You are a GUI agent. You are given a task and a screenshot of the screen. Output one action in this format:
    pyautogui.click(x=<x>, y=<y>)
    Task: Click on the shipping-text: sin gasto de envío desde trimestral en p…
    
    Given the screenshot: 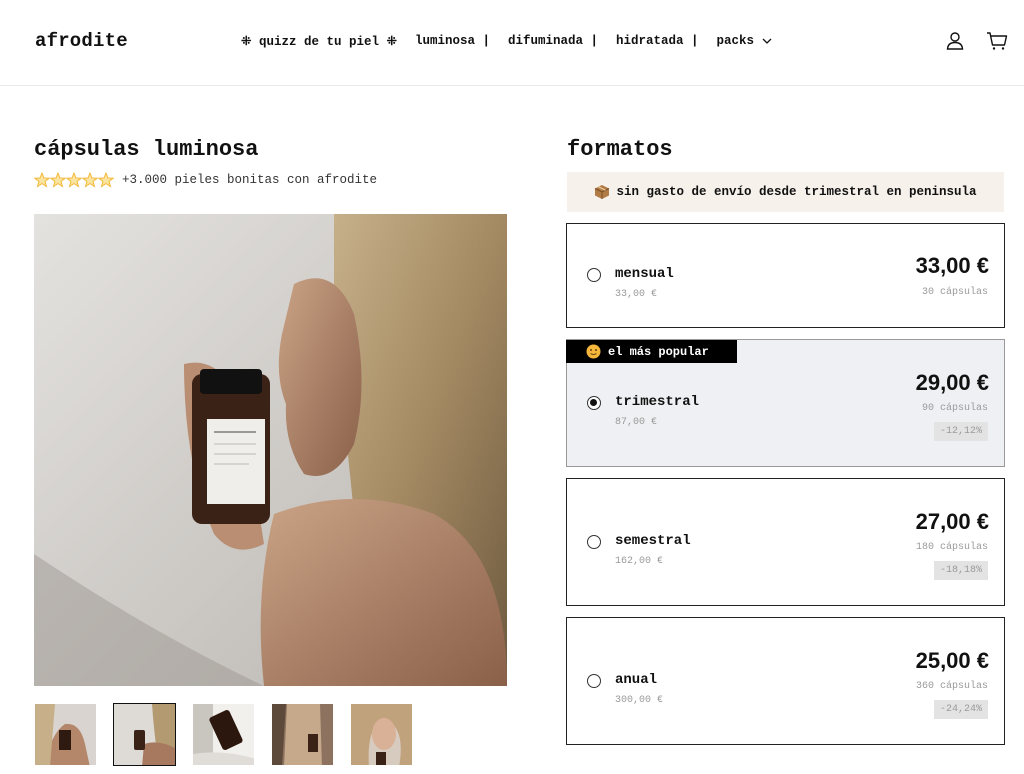 What is the action you would take?
    pyautogui.click(x=796, y=192)
    